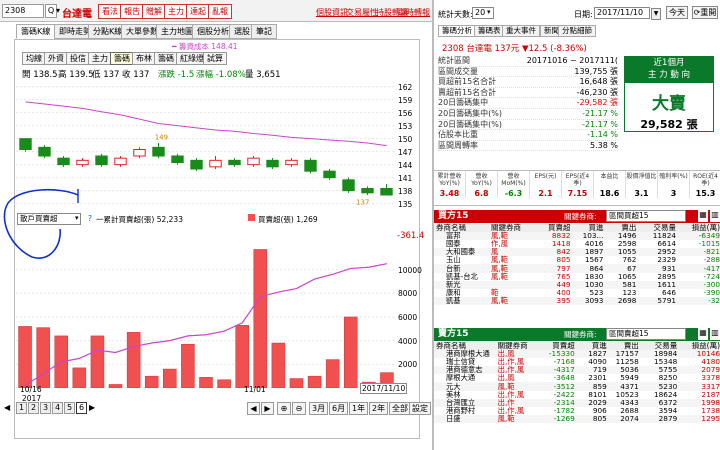 Image resolution: width=720 pixels, height=450 pixels. What do you see at coordinates (92, 407) in the screenshot?
I see `page-nav-right-icon: ▶` at bounding box center [92, 407].